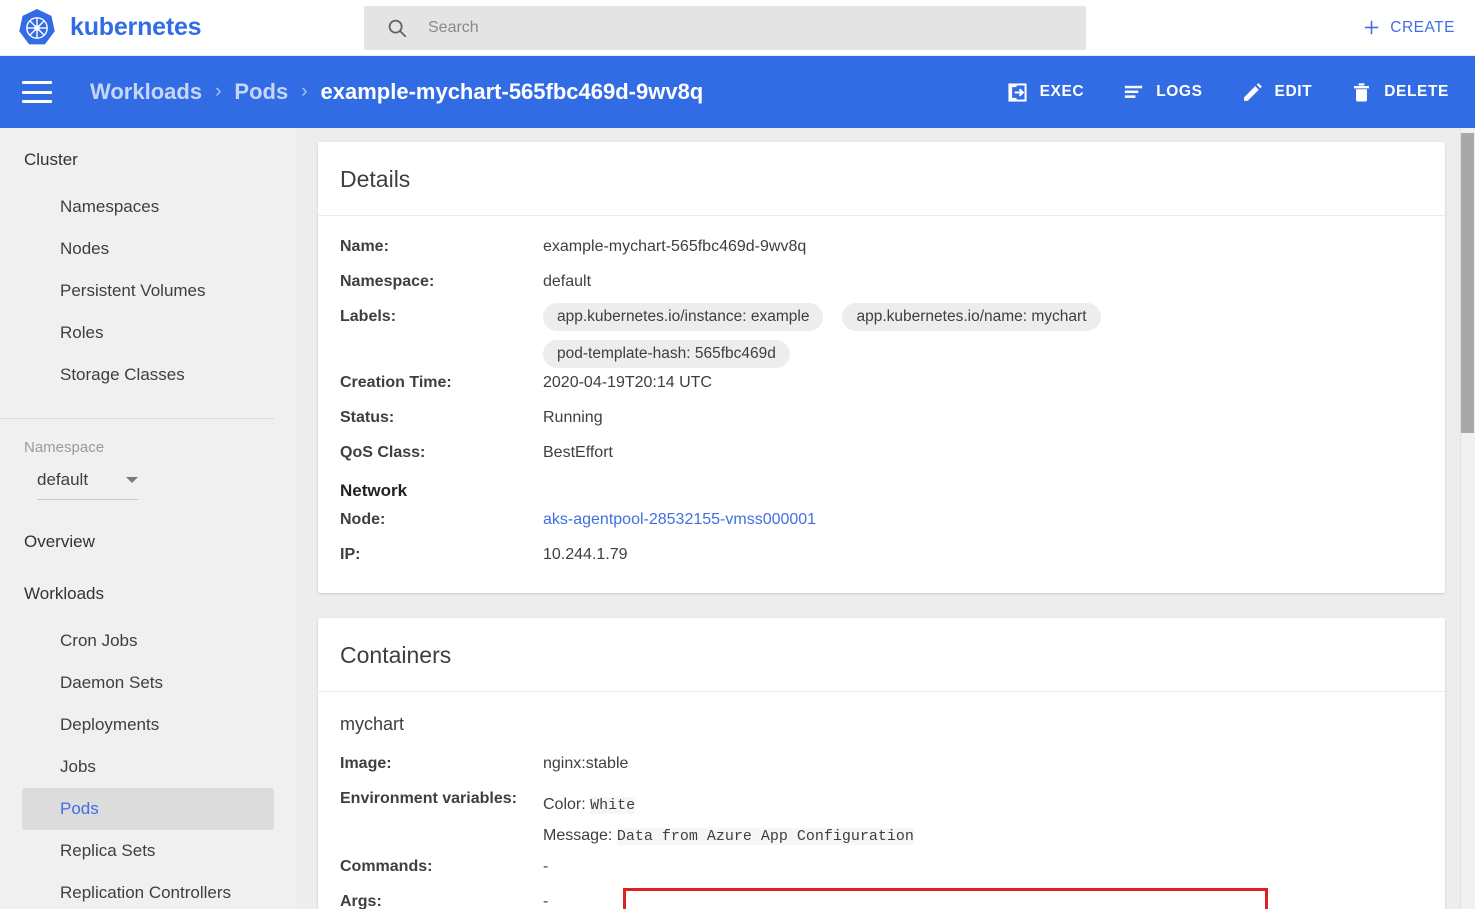 This screenshot has width=1475, height=909. I want to click on plus-icon, so click(1372, 27).